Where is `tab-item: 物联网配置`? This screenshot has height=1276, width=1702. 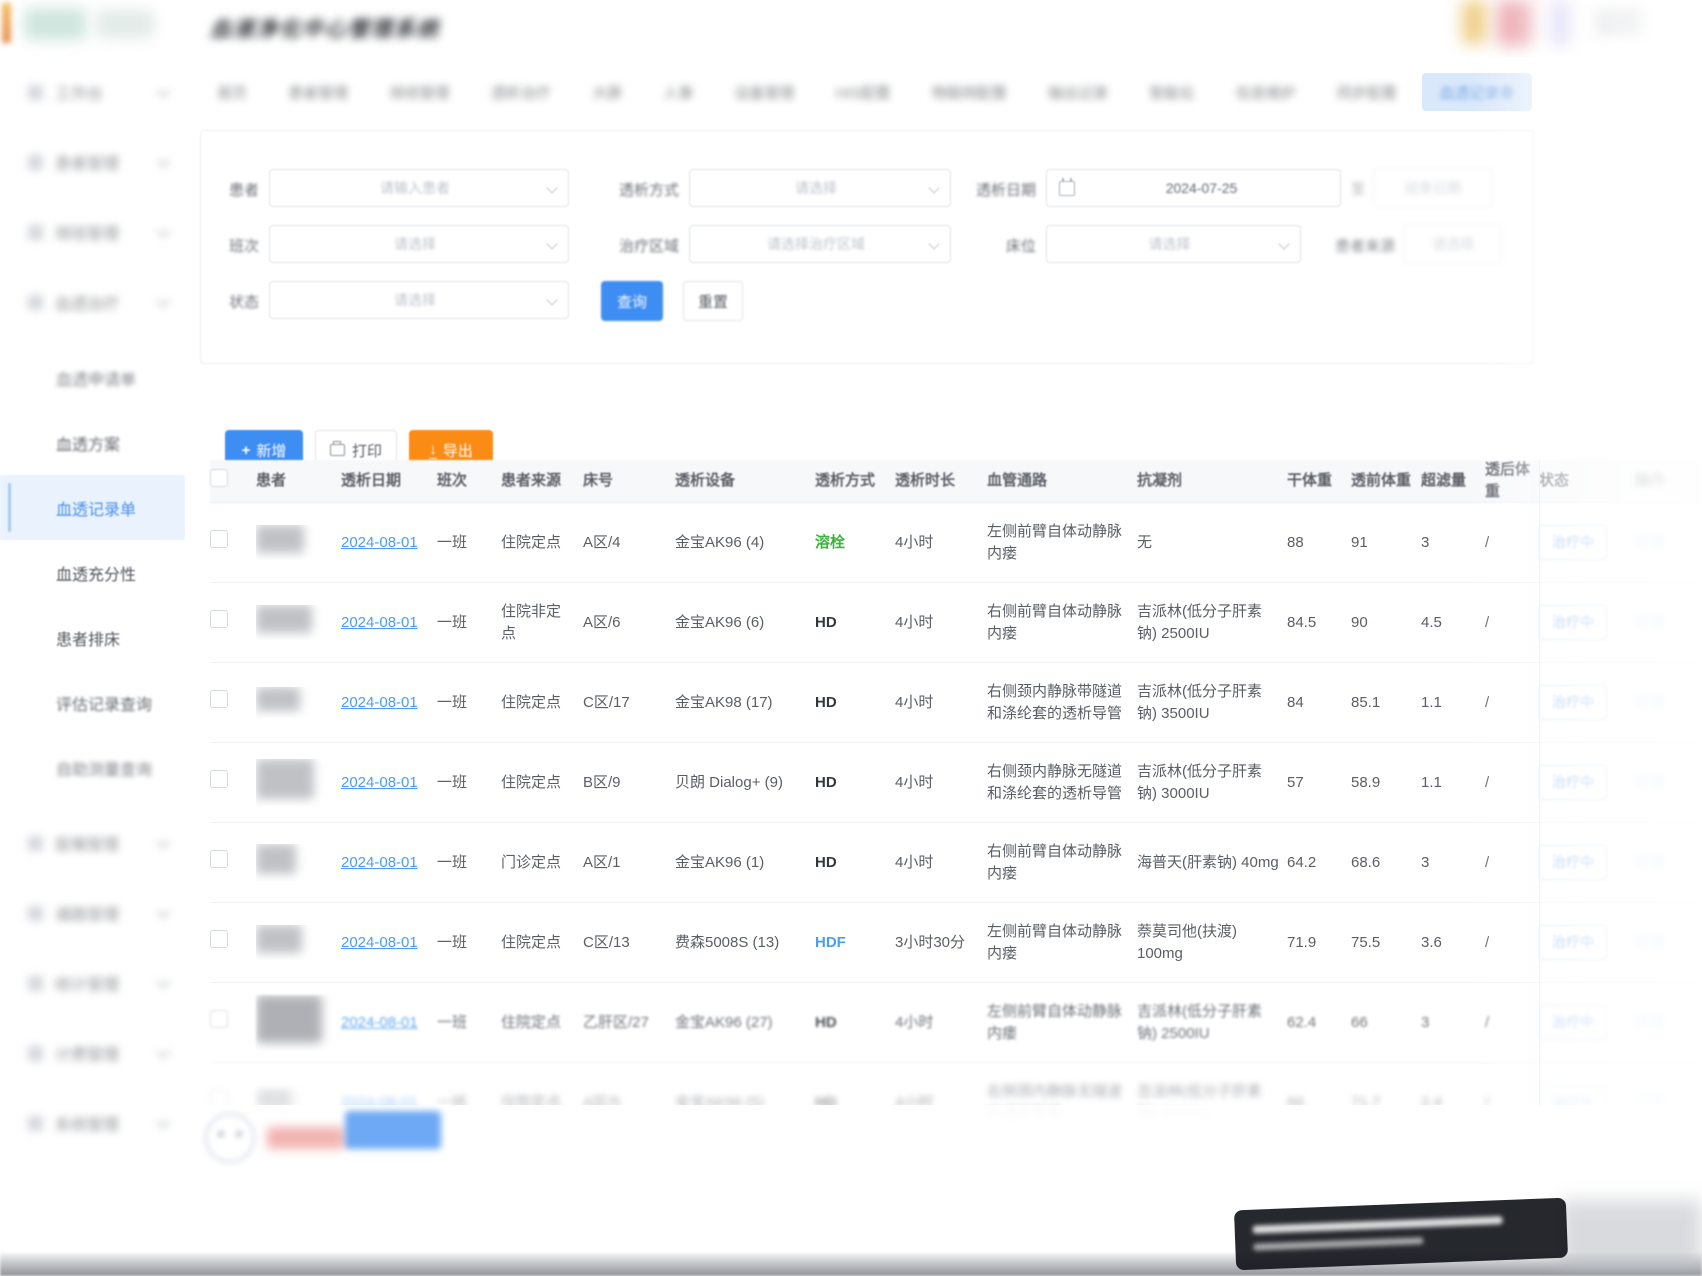
tab-item: 物联网配置 is located at coordinates (969, 92).